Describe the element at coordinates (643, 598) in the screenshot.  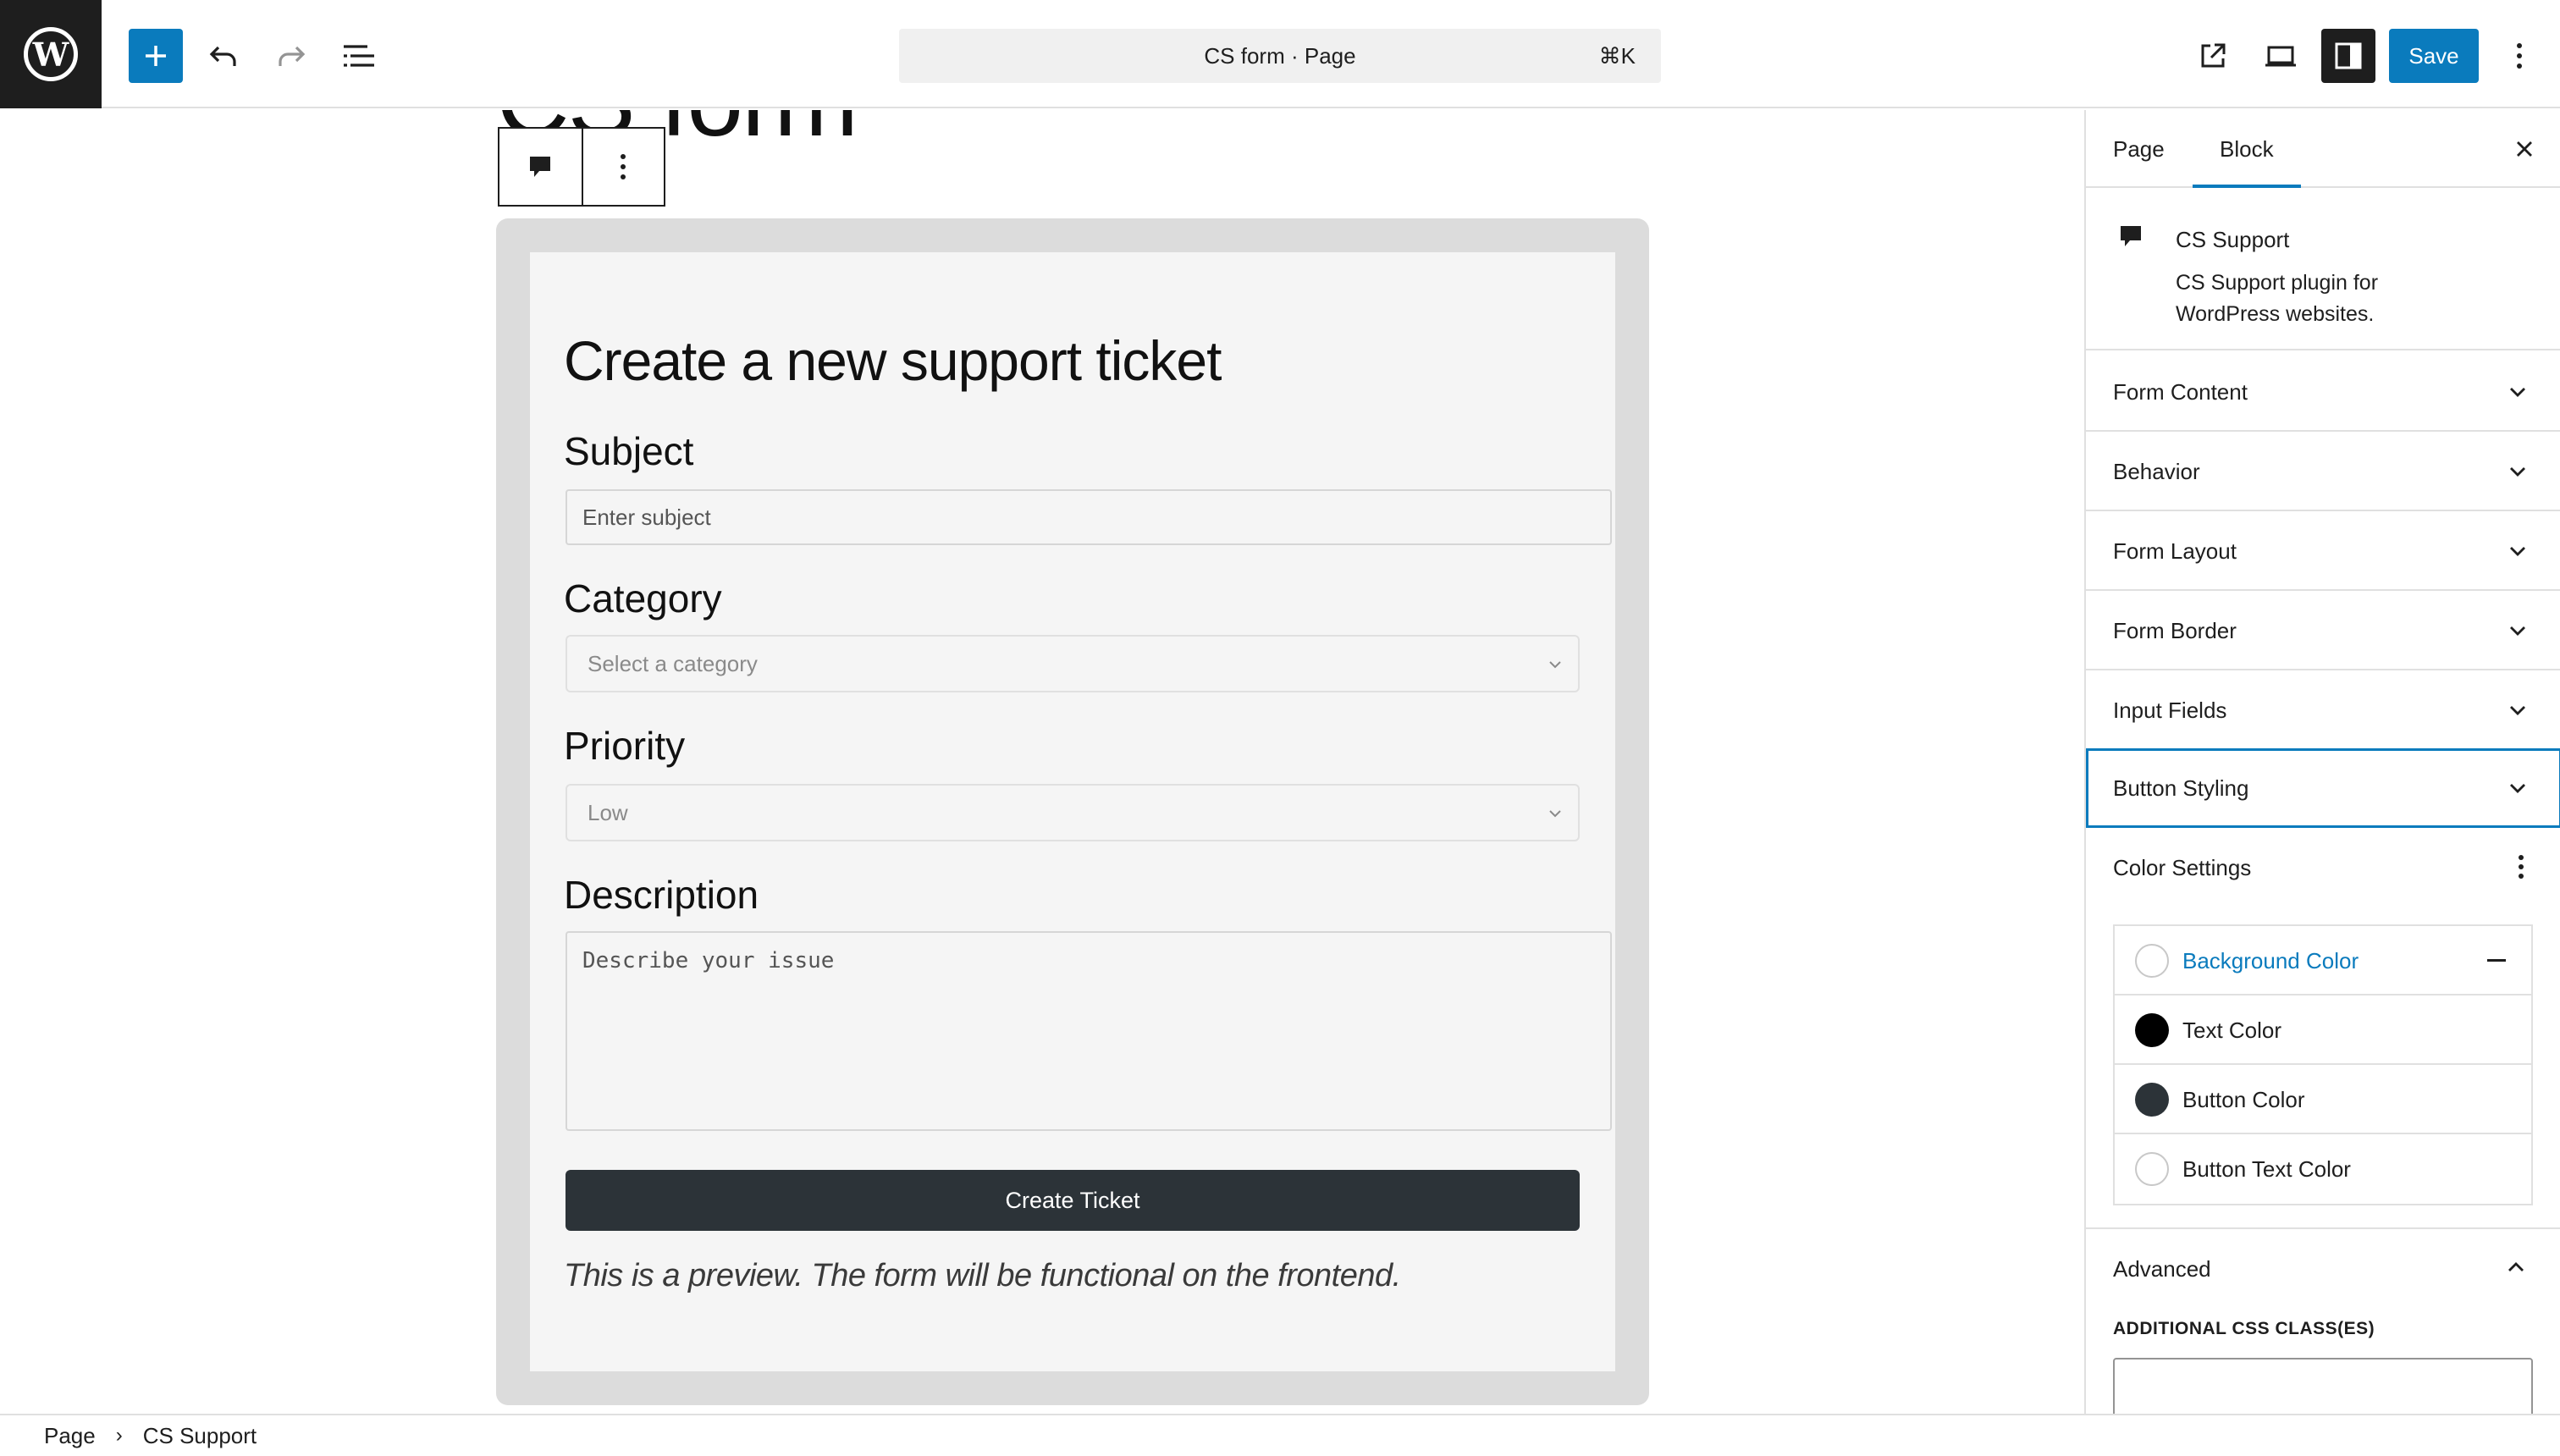
I see `category-label: Category` at that location.